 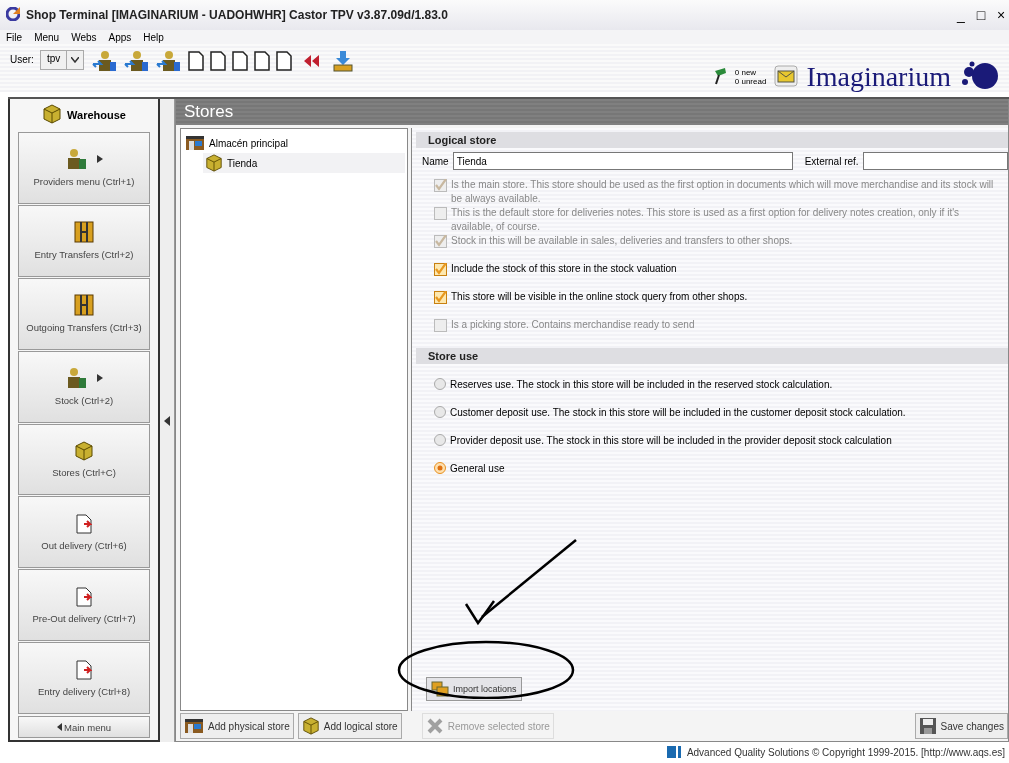 I want to click on menu-item: Webs, so click(x=84, y=37).